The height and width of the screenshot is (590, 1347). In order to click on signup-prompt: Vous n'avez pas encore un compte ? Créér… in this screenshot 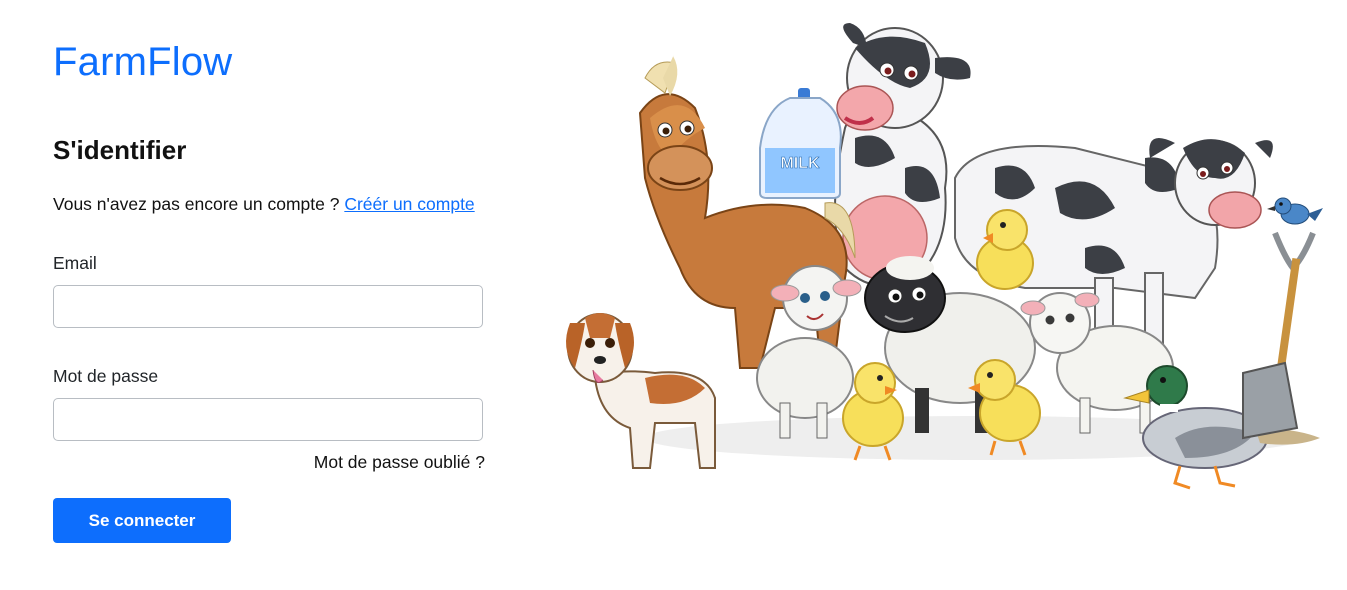, I will do `click(264, 204)`.